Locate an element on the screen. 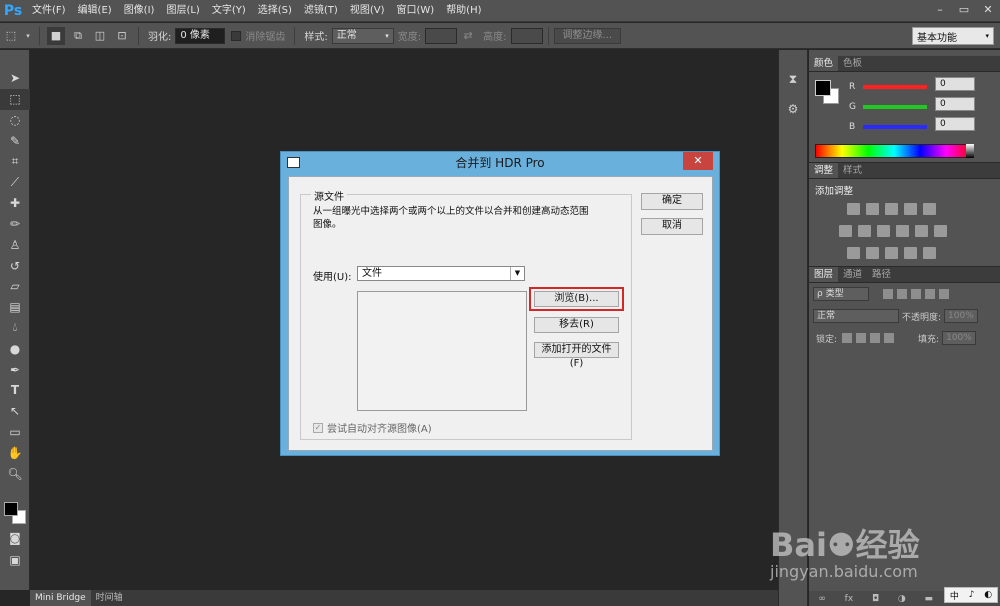  posterize-icon is located at coordinates (872, 253).